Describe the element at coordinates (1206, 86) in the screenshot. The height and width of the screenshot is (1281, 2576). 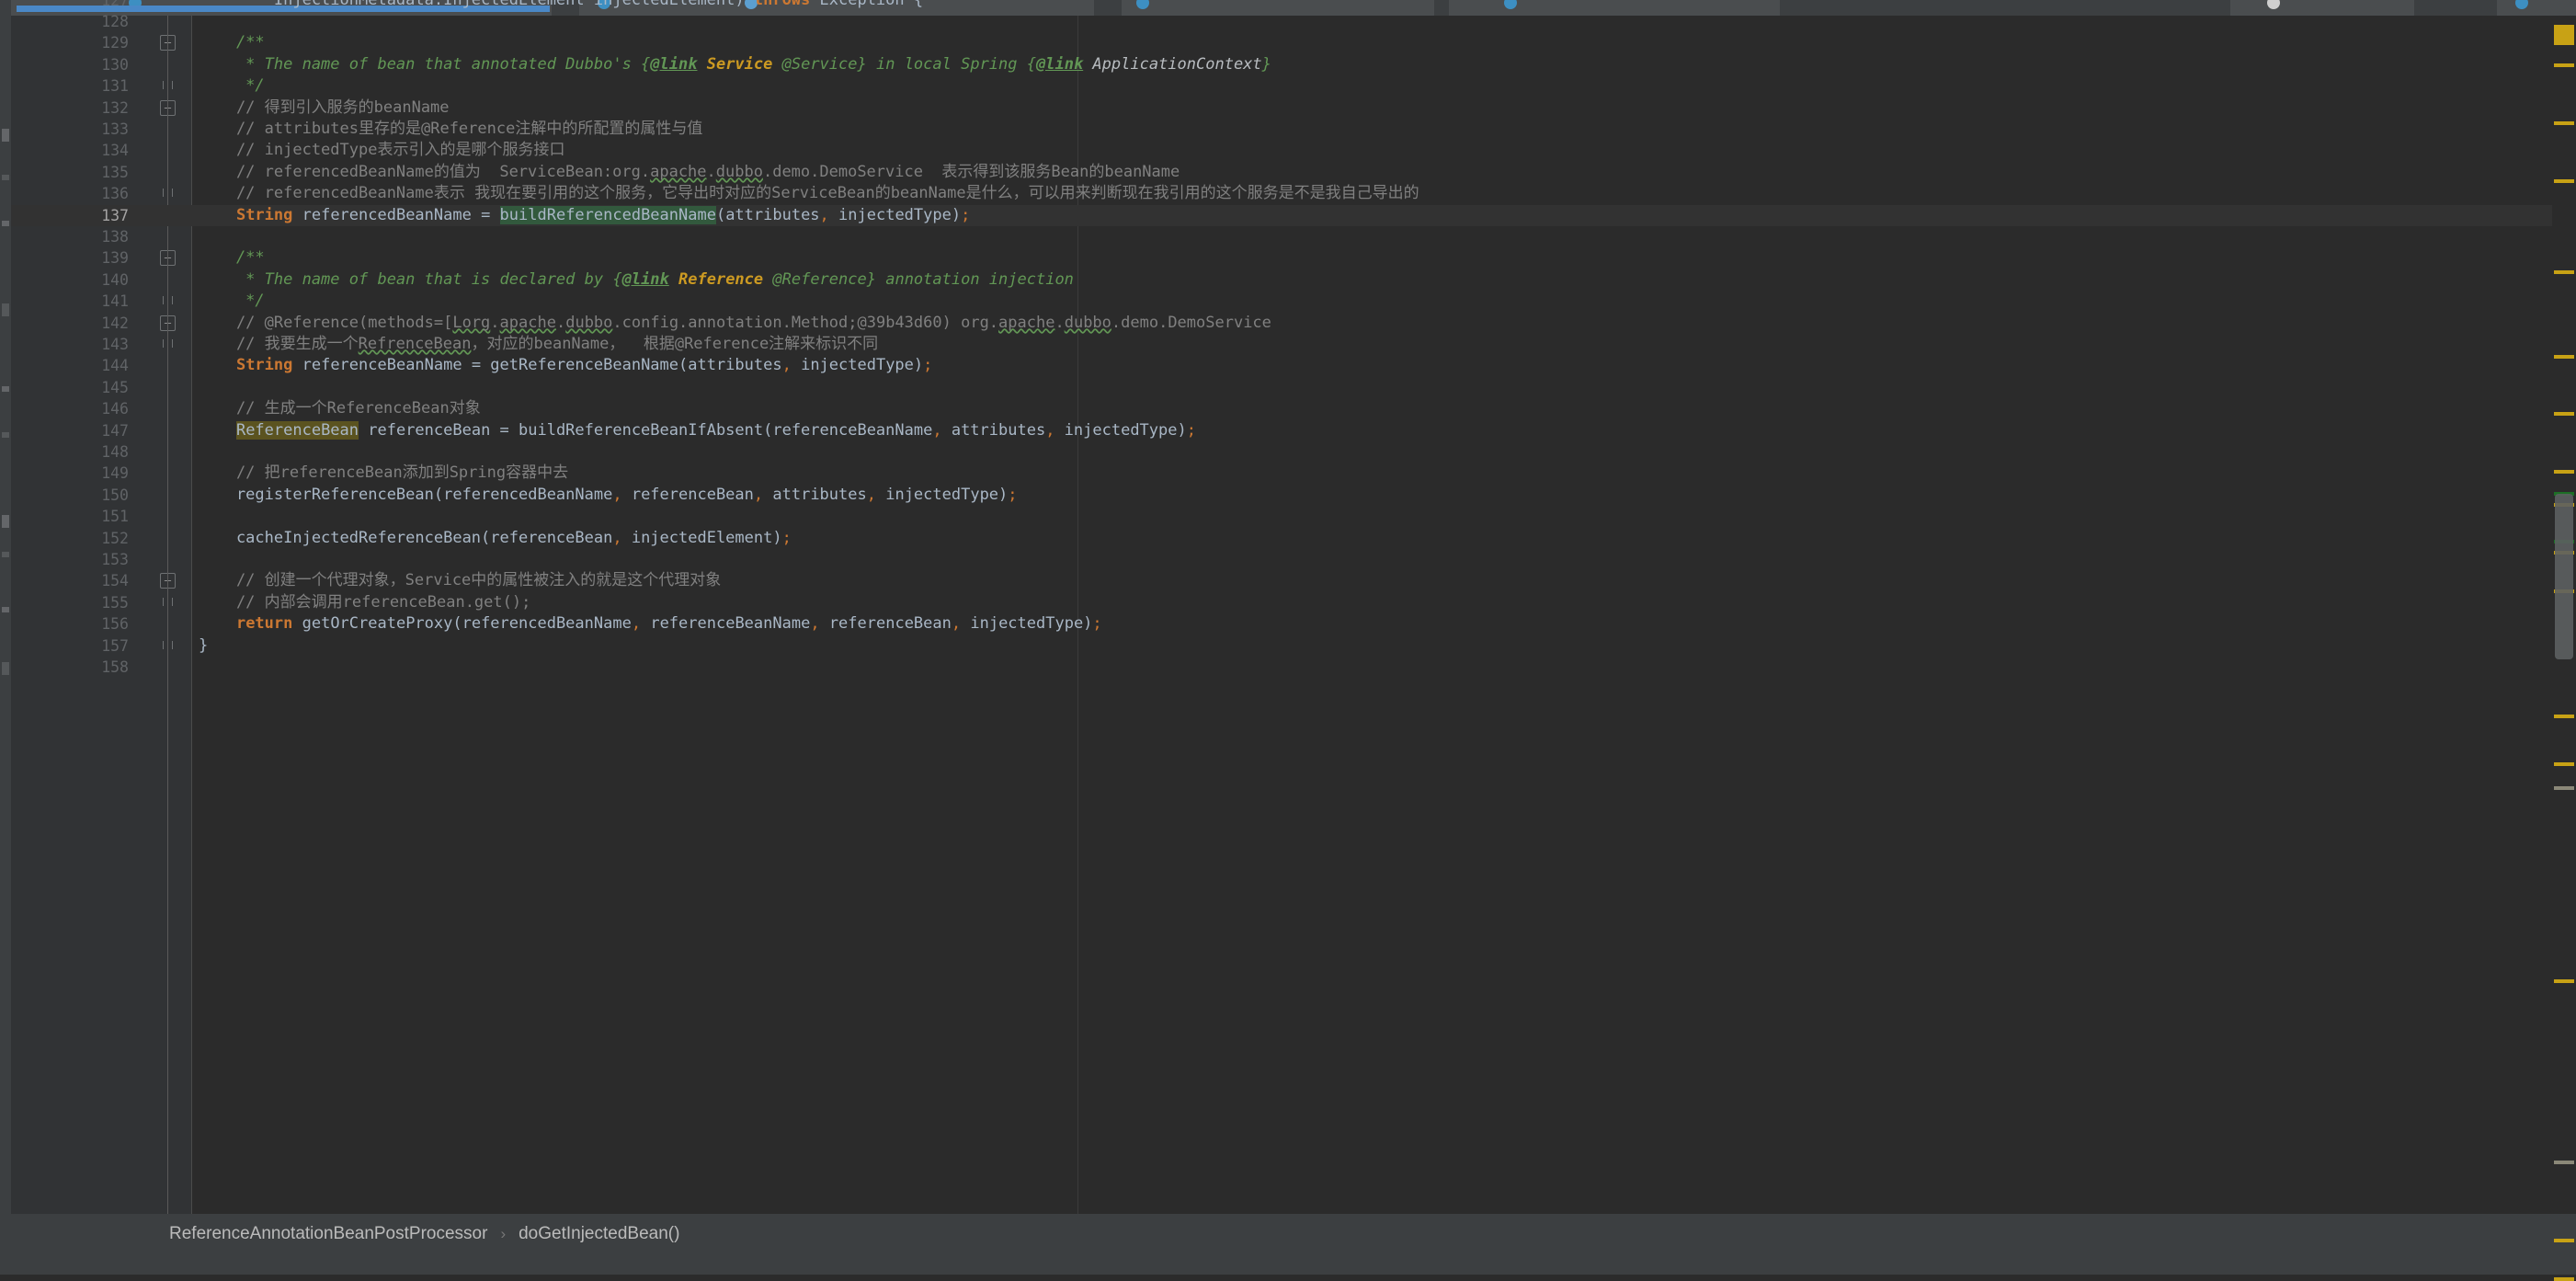
I see `code-line: 131 */` at that location.